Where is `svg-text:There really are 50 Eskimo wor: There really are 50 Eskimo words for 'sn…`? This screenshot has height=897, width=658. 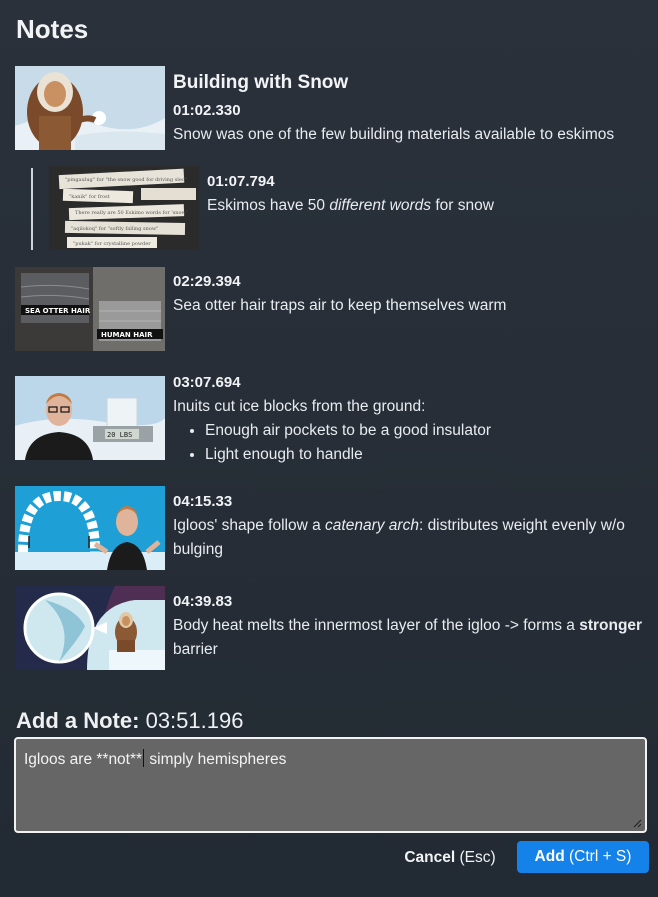
svg-text:There really are 50 Eskimo wor: There really are 50 Eskimo words for 'sn… is located at coordinates (131, 213).